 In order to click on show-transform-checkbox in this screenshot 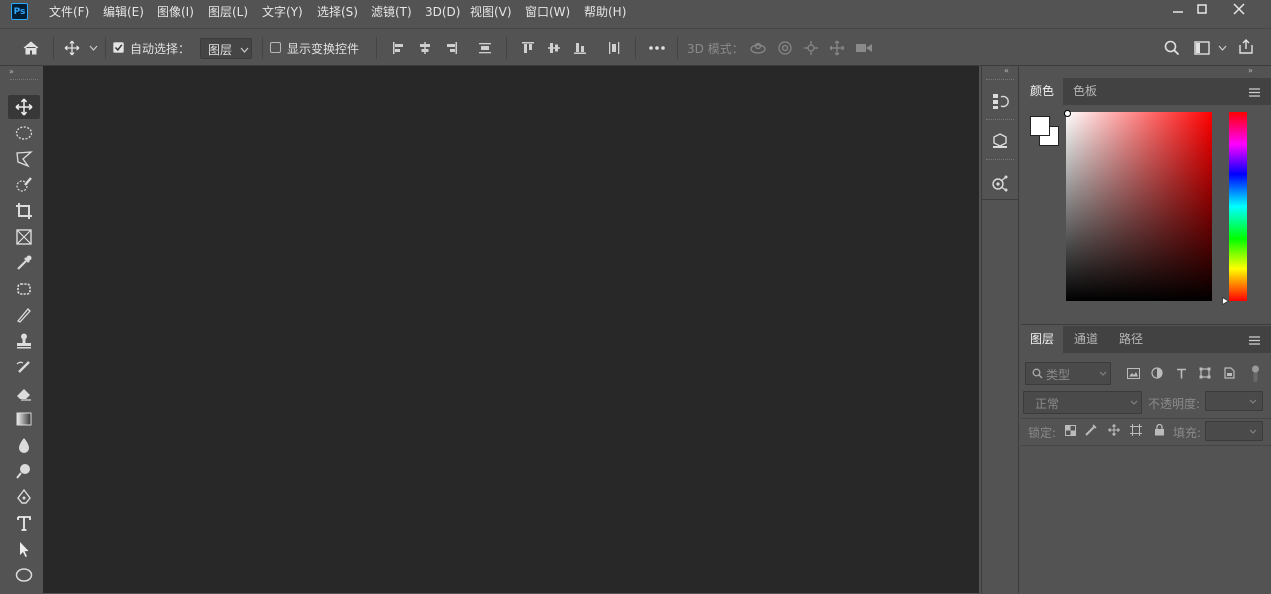, I will do `click(275, 47)`.